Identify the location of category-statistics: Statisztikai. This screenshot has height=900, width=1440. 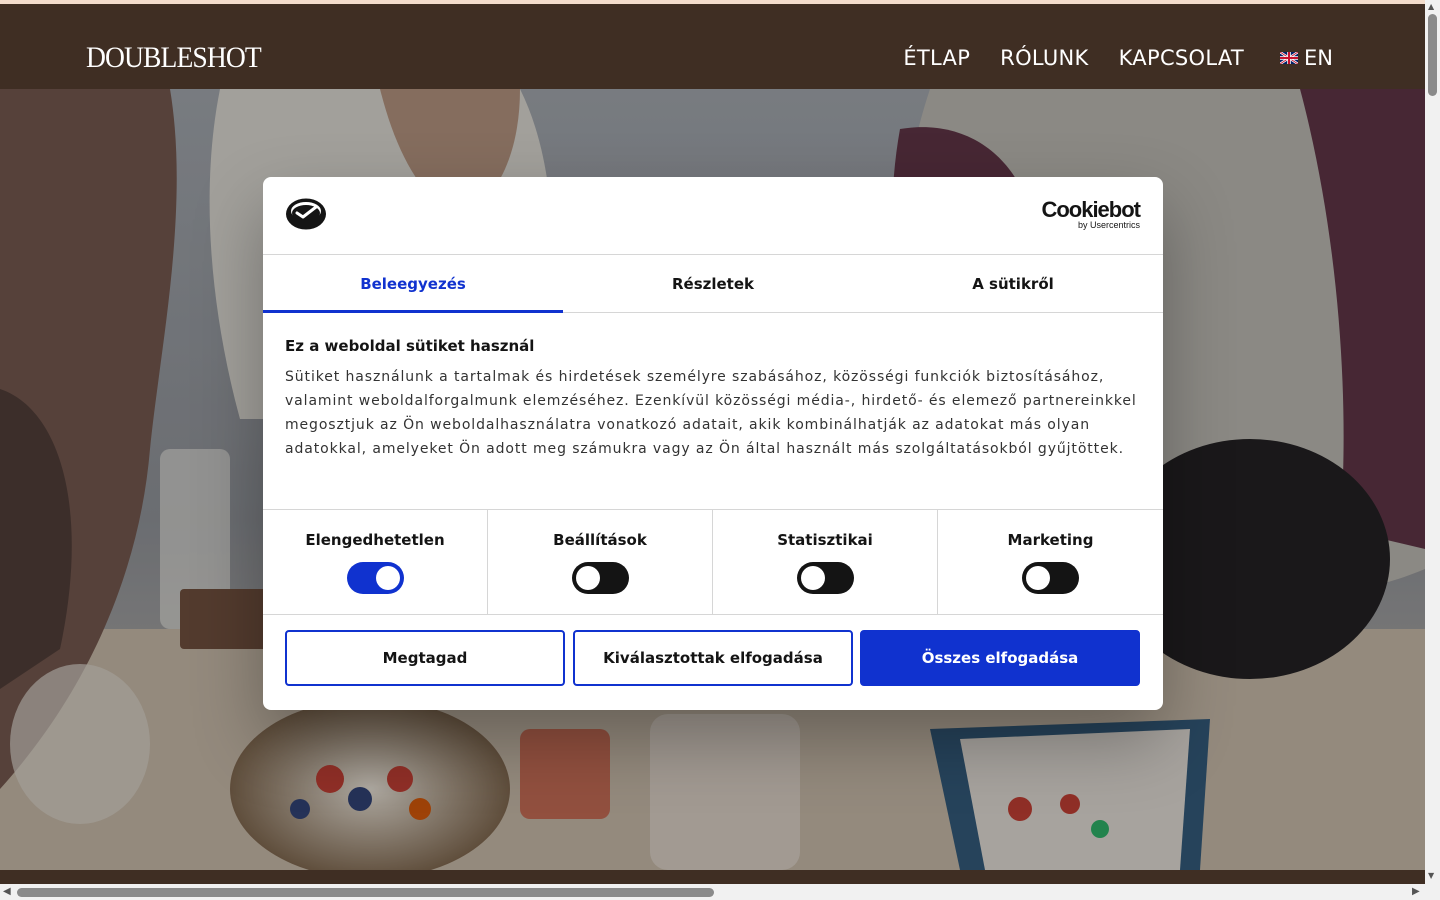
(825, 562).